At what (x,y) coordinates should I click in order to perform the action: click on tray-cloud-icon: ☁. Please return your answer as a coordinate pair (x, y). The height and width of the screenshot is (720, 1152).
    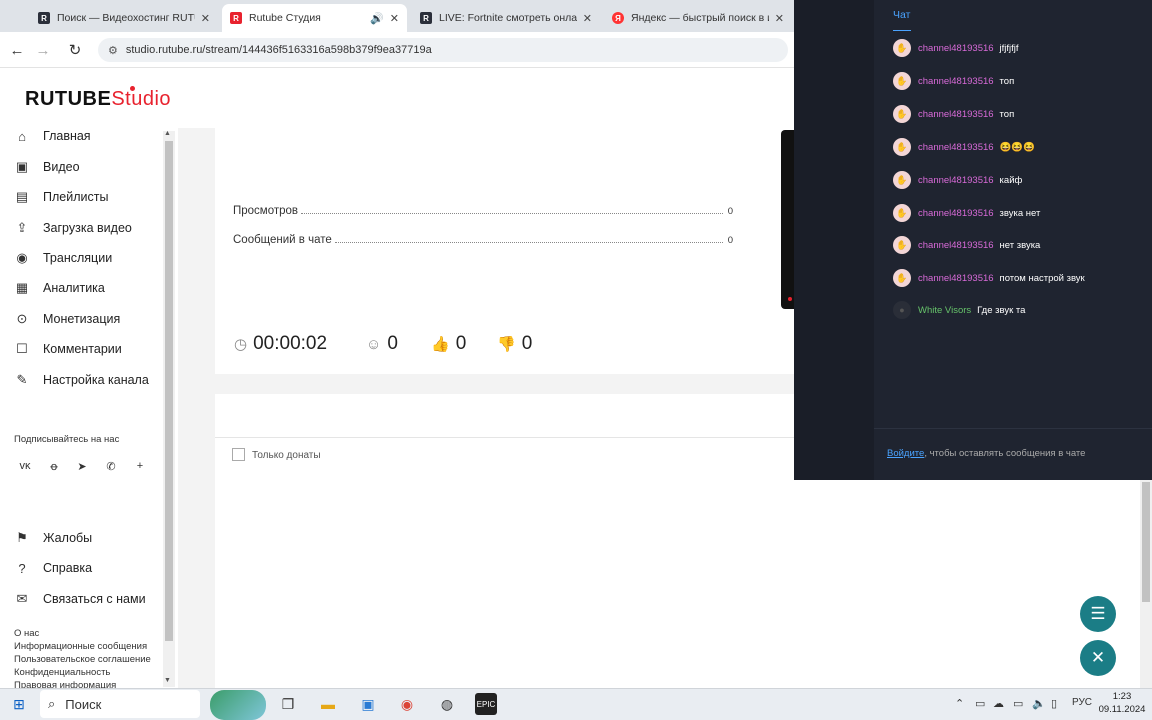
    Looking at the image, I should click on (998, 703).